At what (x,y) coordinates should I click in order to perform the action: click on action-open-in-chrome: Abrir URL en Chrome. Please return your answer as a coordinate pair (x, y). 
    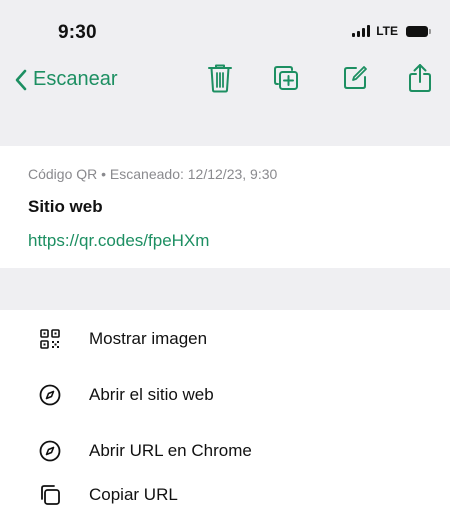
    Looking at the image, I should click on (225, 451).